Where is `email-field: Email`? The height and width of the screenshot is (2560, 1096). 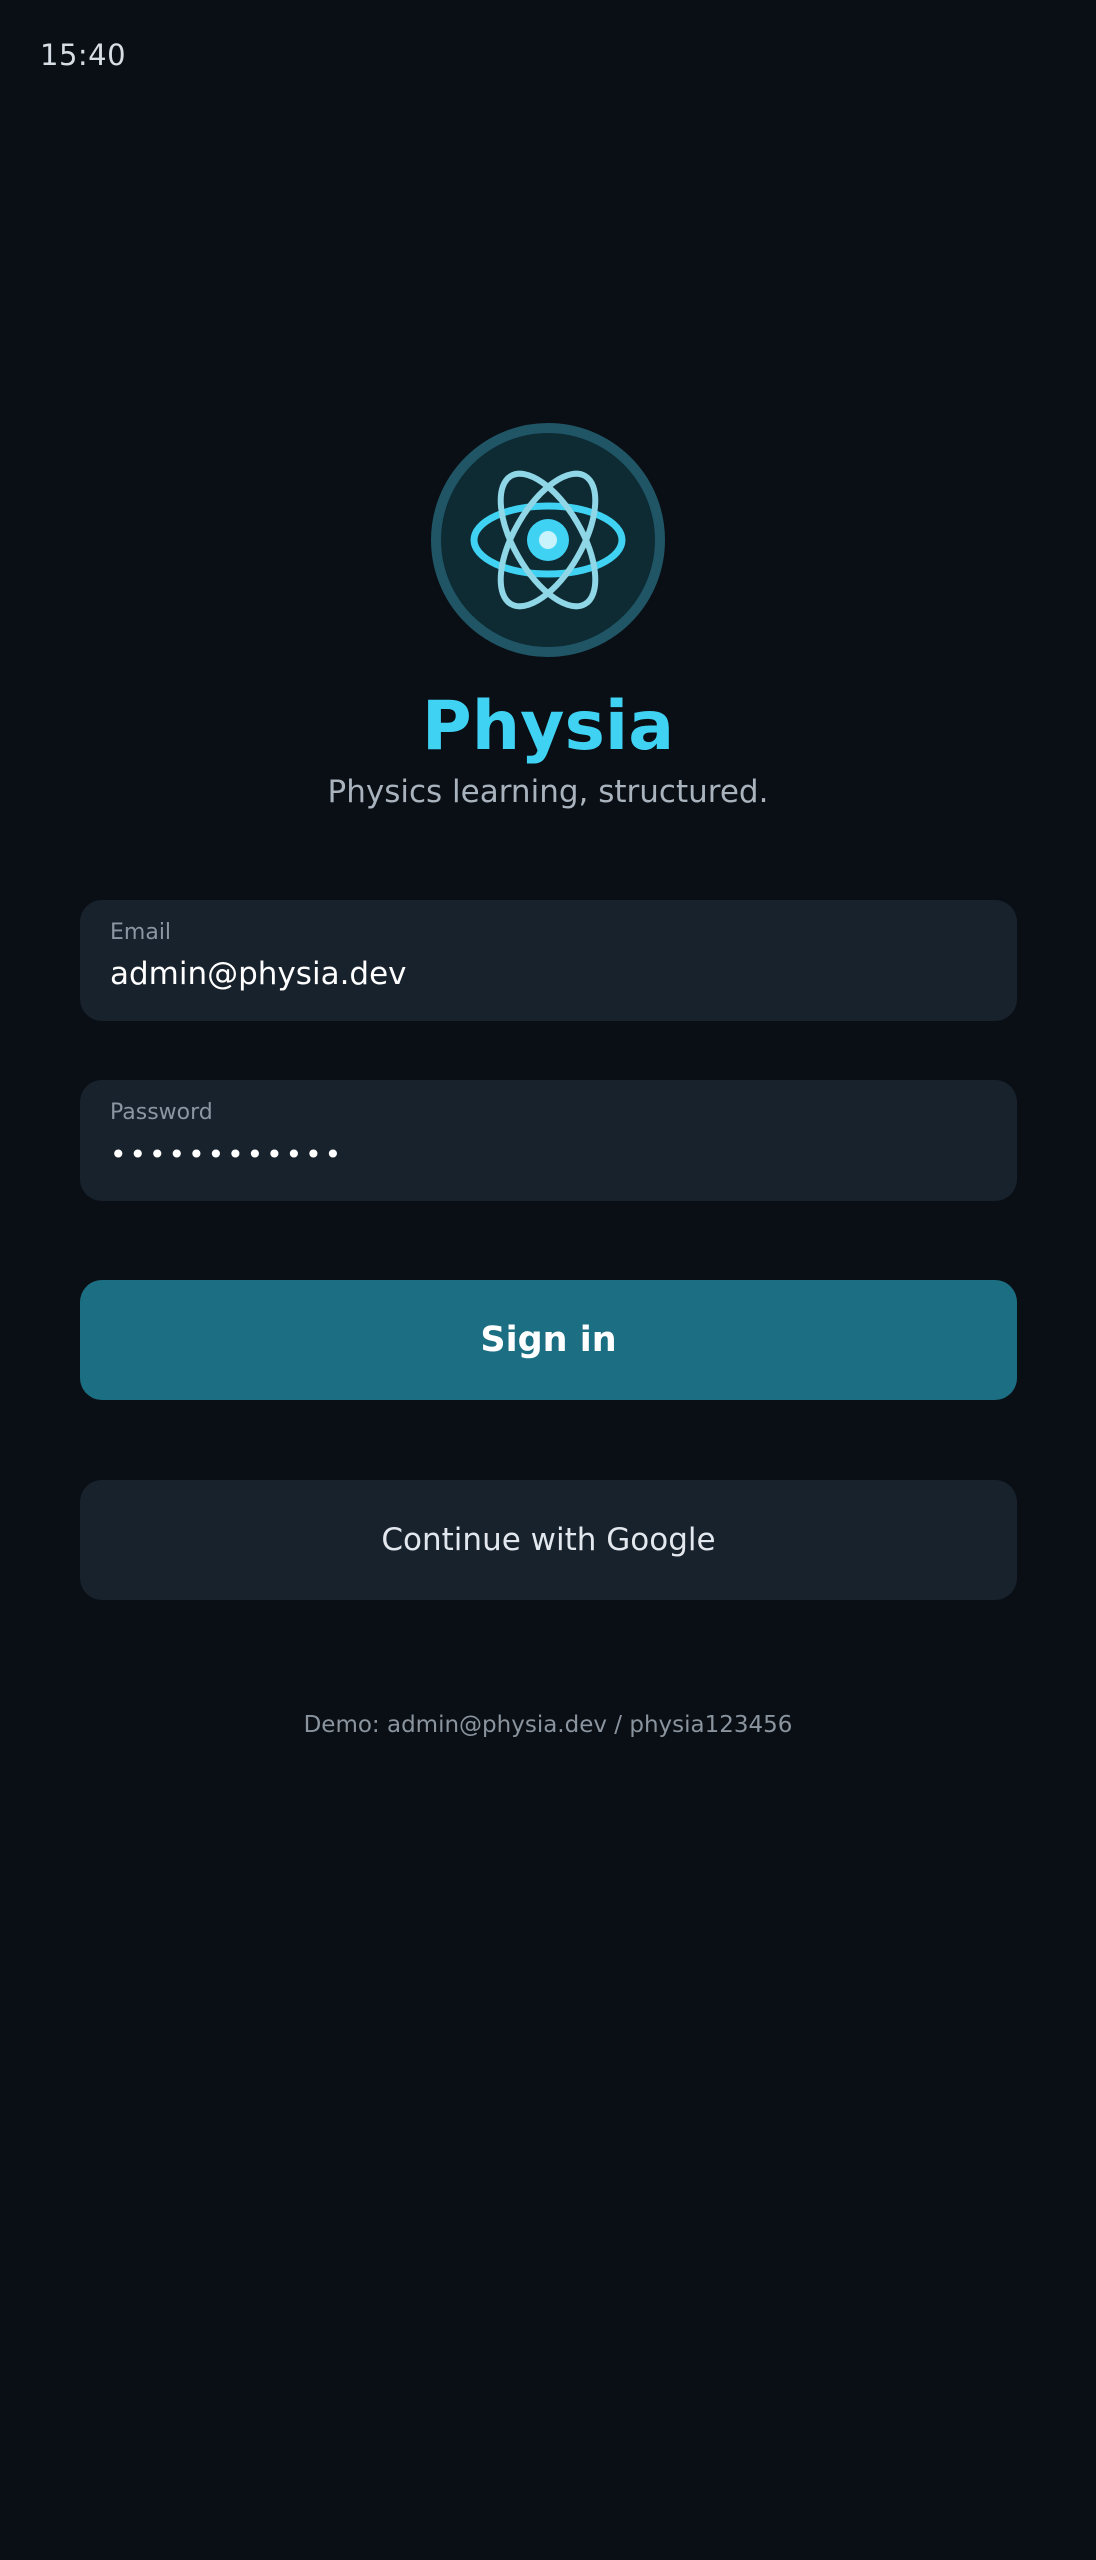
email-field: Email is located at coordinates (548, 960).